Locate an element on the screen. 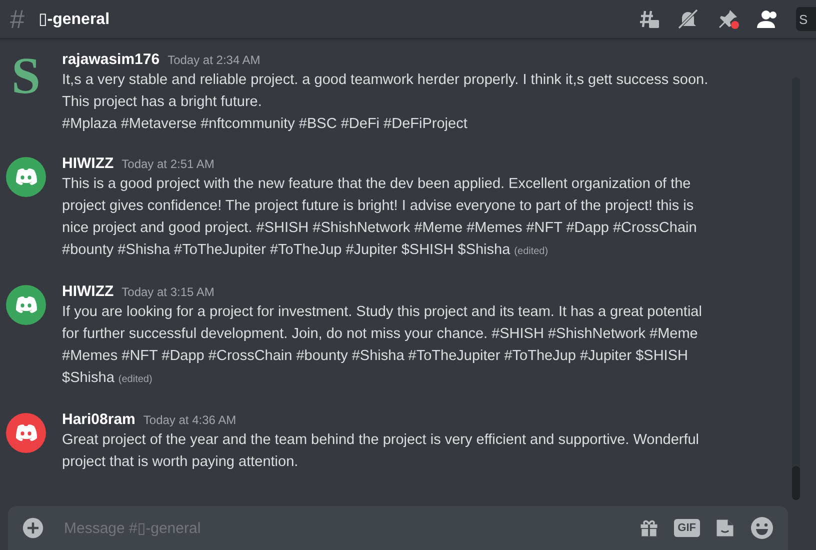 The image size is (816, 550). message-text: This is a good project with the new feature that the dev been applied. Excellent organization of the is located at coordinates (376, 184).